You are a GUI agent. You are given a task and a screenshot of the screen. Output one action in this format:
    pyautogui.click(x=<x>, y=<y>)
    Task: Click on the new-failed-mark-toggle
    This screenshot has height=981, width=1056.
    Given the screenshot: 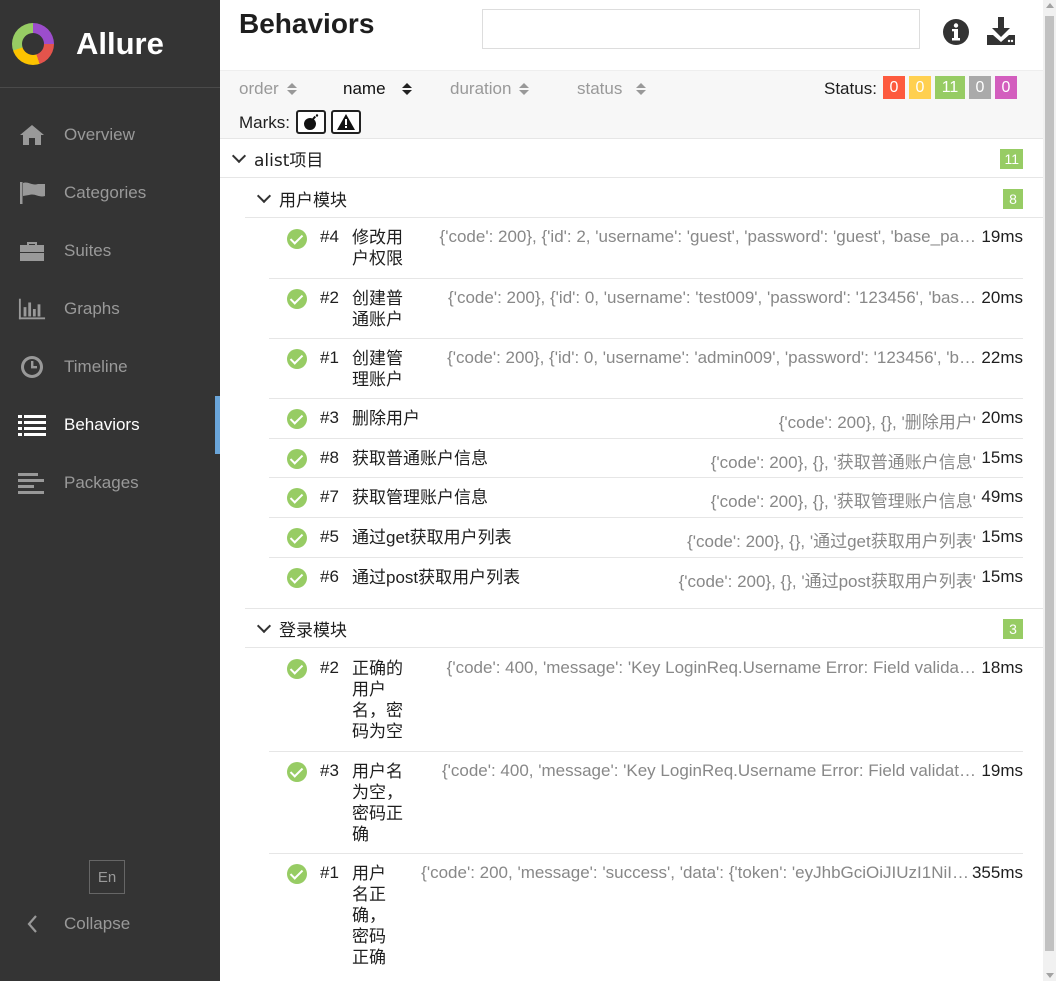 What is the action you would take?
    pyautogui.click(x=346, y=122)
    